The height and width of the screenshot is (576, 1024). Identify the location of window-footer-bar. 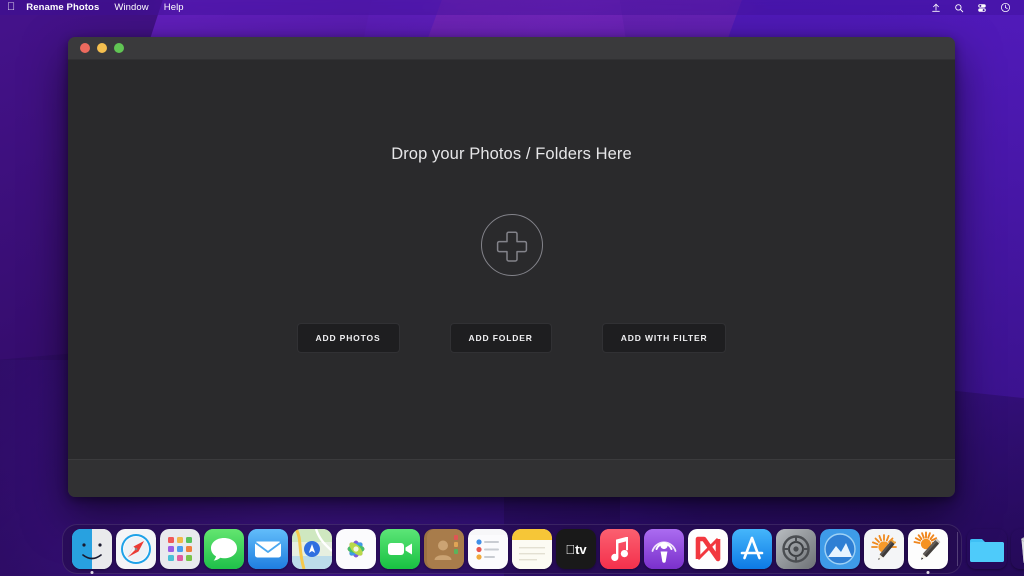
(511, 478).